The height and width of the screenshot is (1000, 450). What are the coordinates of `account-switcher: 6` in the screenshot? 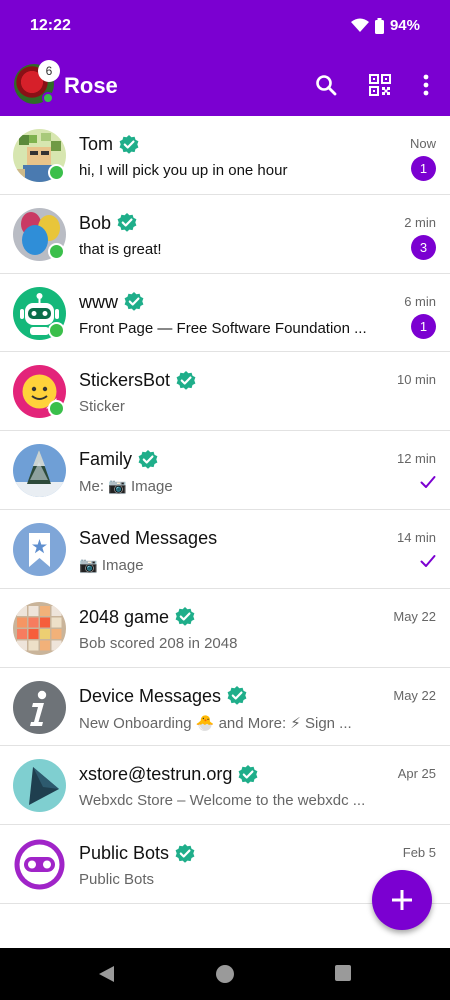 It's located at (37, 82).